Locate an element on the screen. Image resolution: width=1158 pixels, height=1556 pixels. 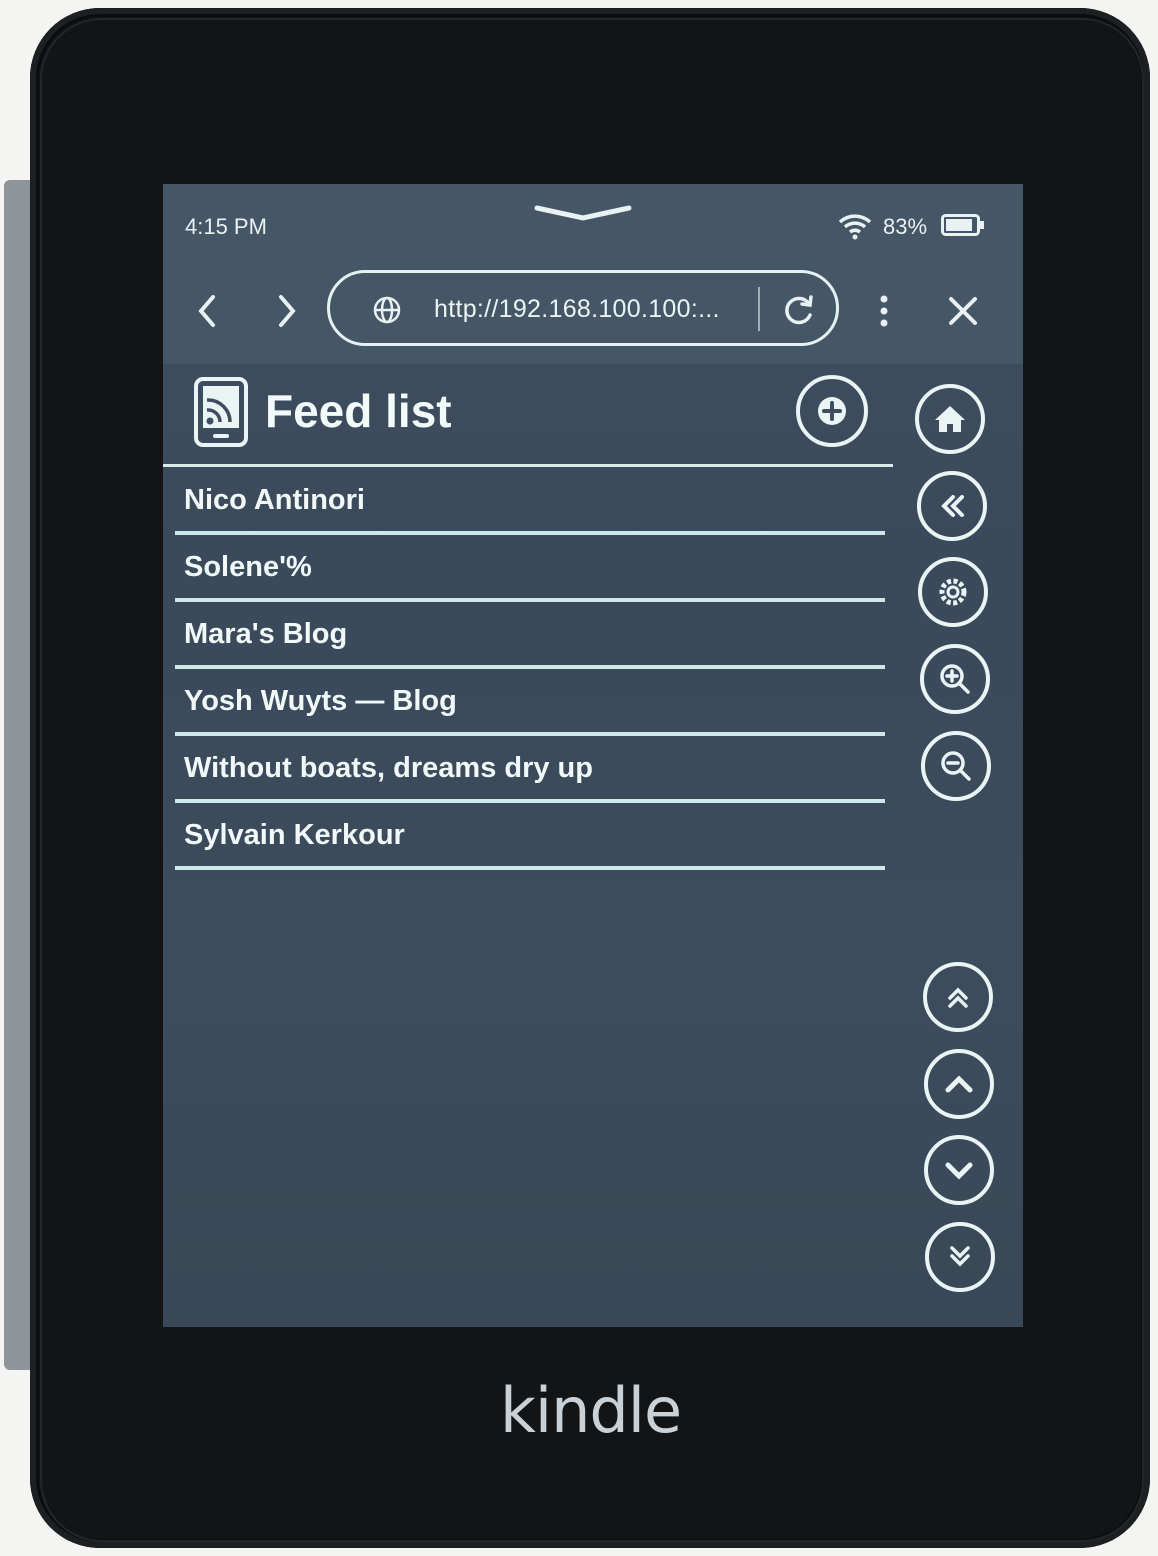
settings-button is located at coordinates (953, 592).